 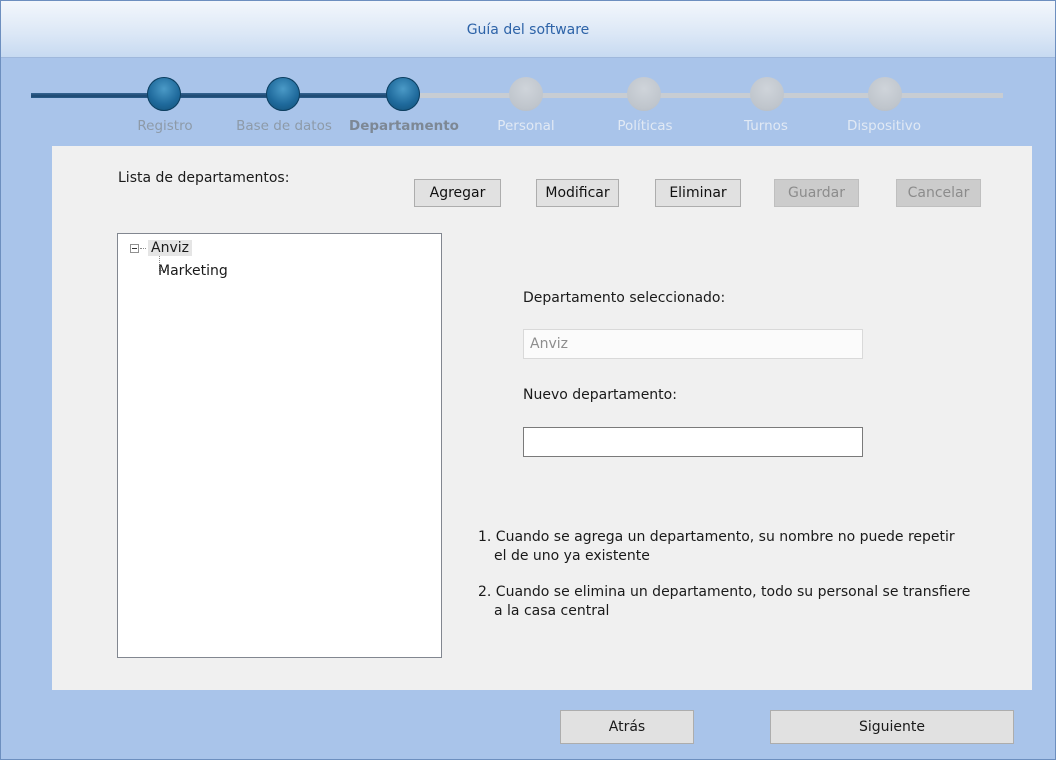 I want to click on department-list-title: Lista de departamentos:, so click(x=204, y=178).